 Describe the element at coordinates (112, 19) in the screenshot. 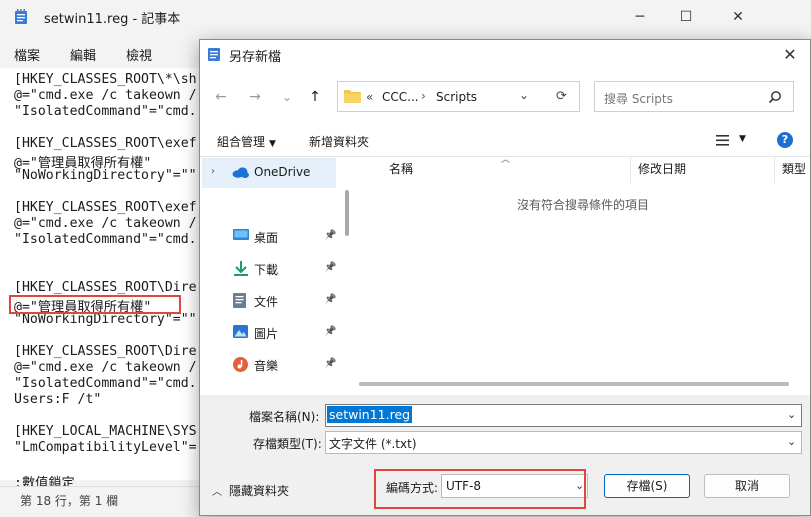

I see `notepad-title: setwin11.reg - 記事本` at that location.